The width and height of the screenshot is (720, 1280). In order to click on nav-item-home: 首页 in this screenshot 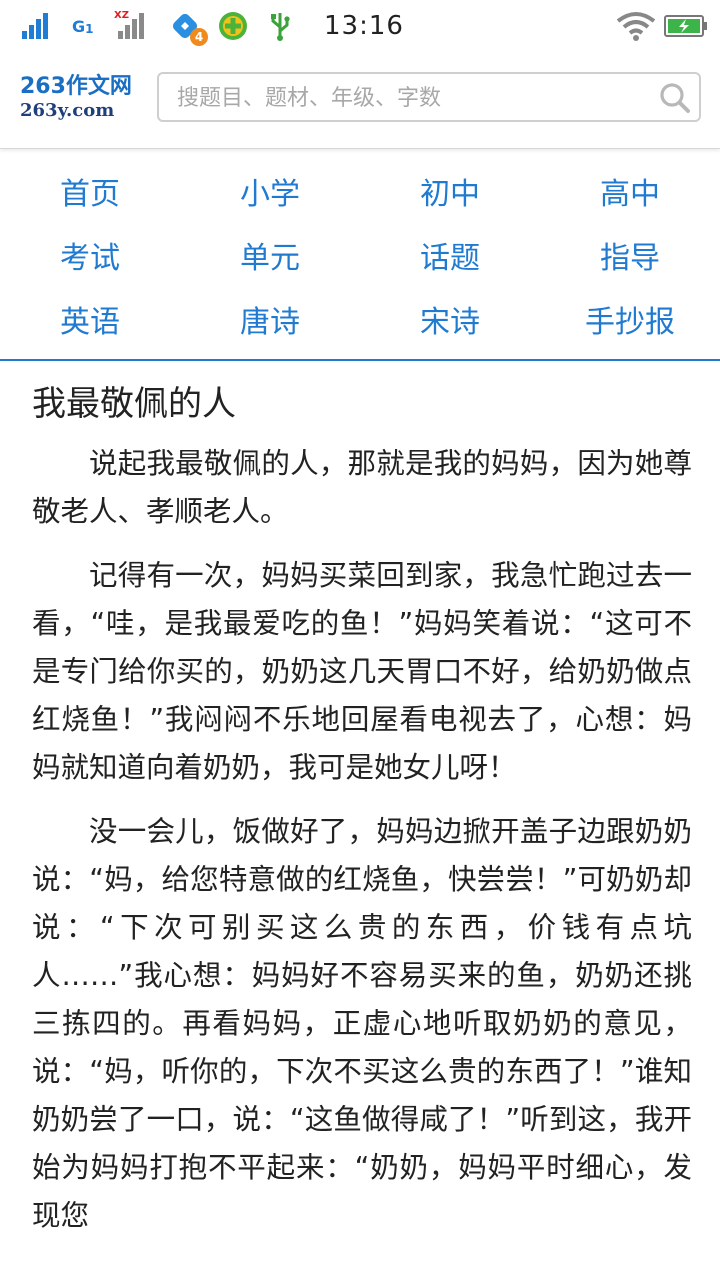, I will do `click(90, 191)`.